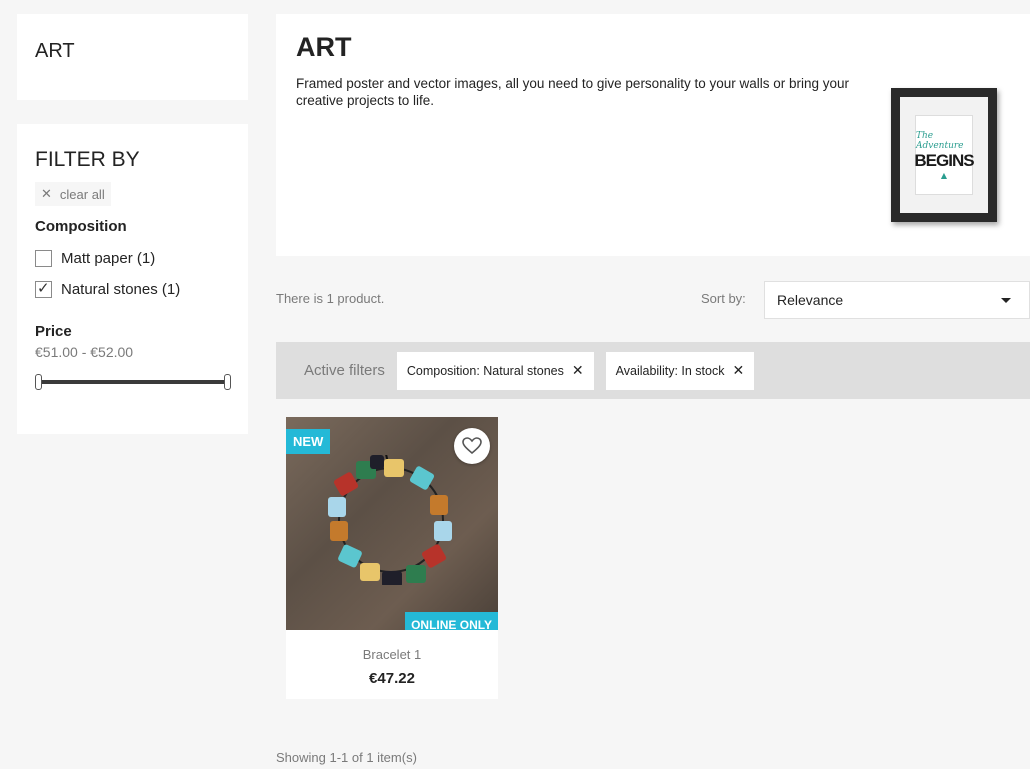 The width and height of the screenshot is (1030, 769). Describe the element at coordinates (944, 160) in the screenshot. I see `poster-text-main: BEGINS` at that location.